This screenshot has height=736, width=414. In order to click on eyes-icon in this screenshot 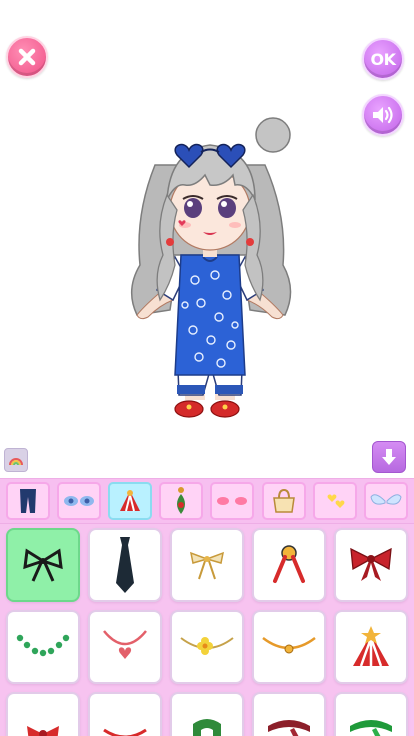, I will do `click(79, 501)`.